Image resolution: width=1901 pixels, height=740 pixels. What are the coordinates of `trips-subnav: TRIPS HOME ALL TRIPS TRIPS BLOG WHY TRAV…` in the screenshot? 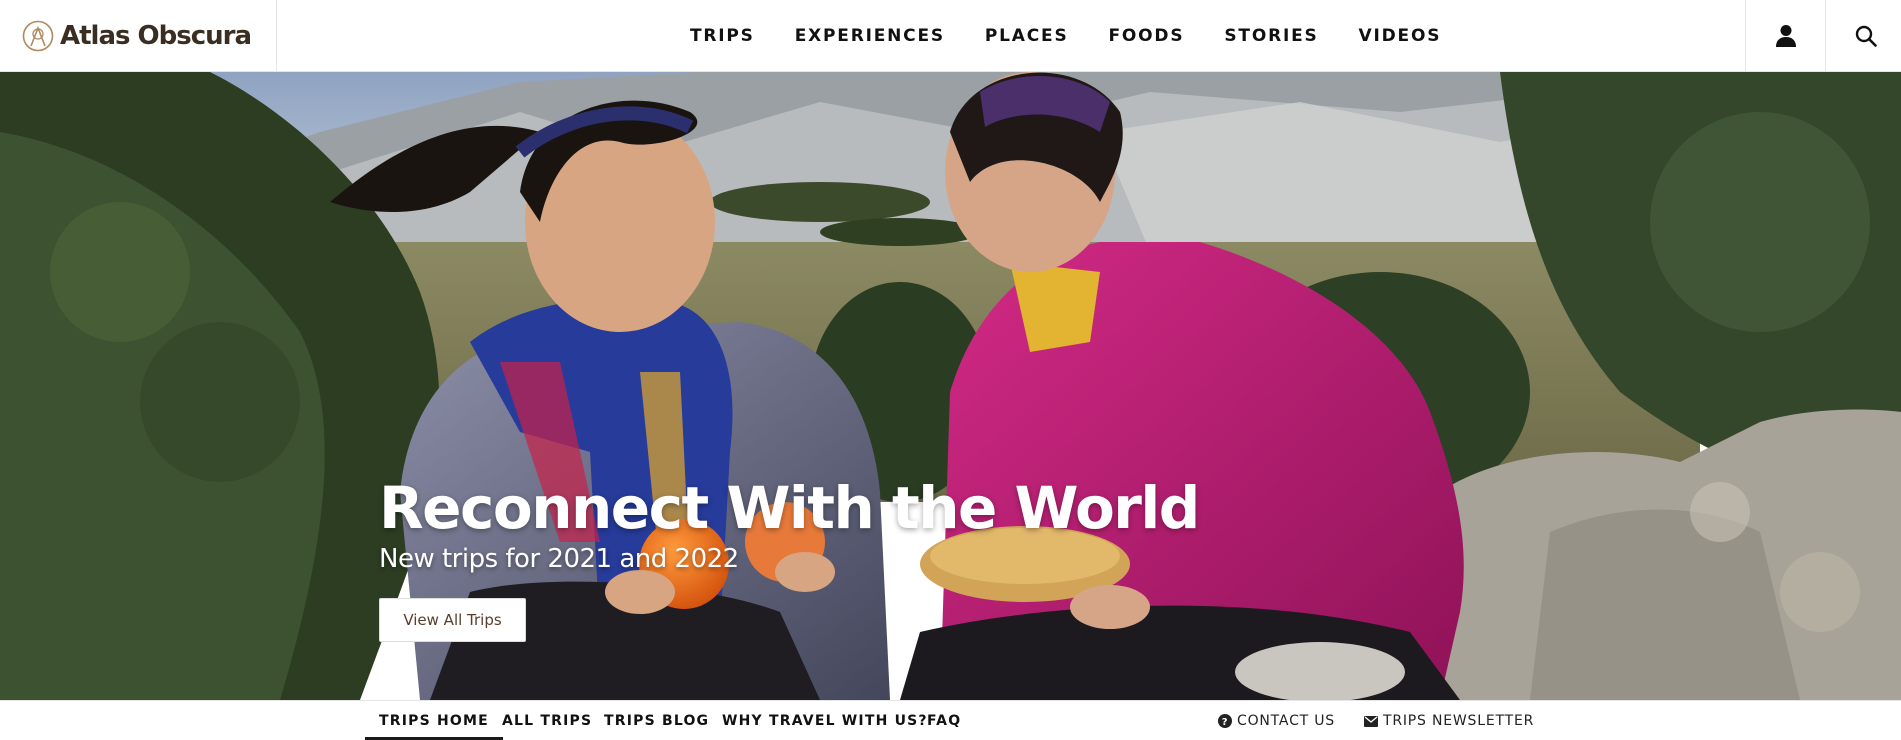 It's located at (950, 720).